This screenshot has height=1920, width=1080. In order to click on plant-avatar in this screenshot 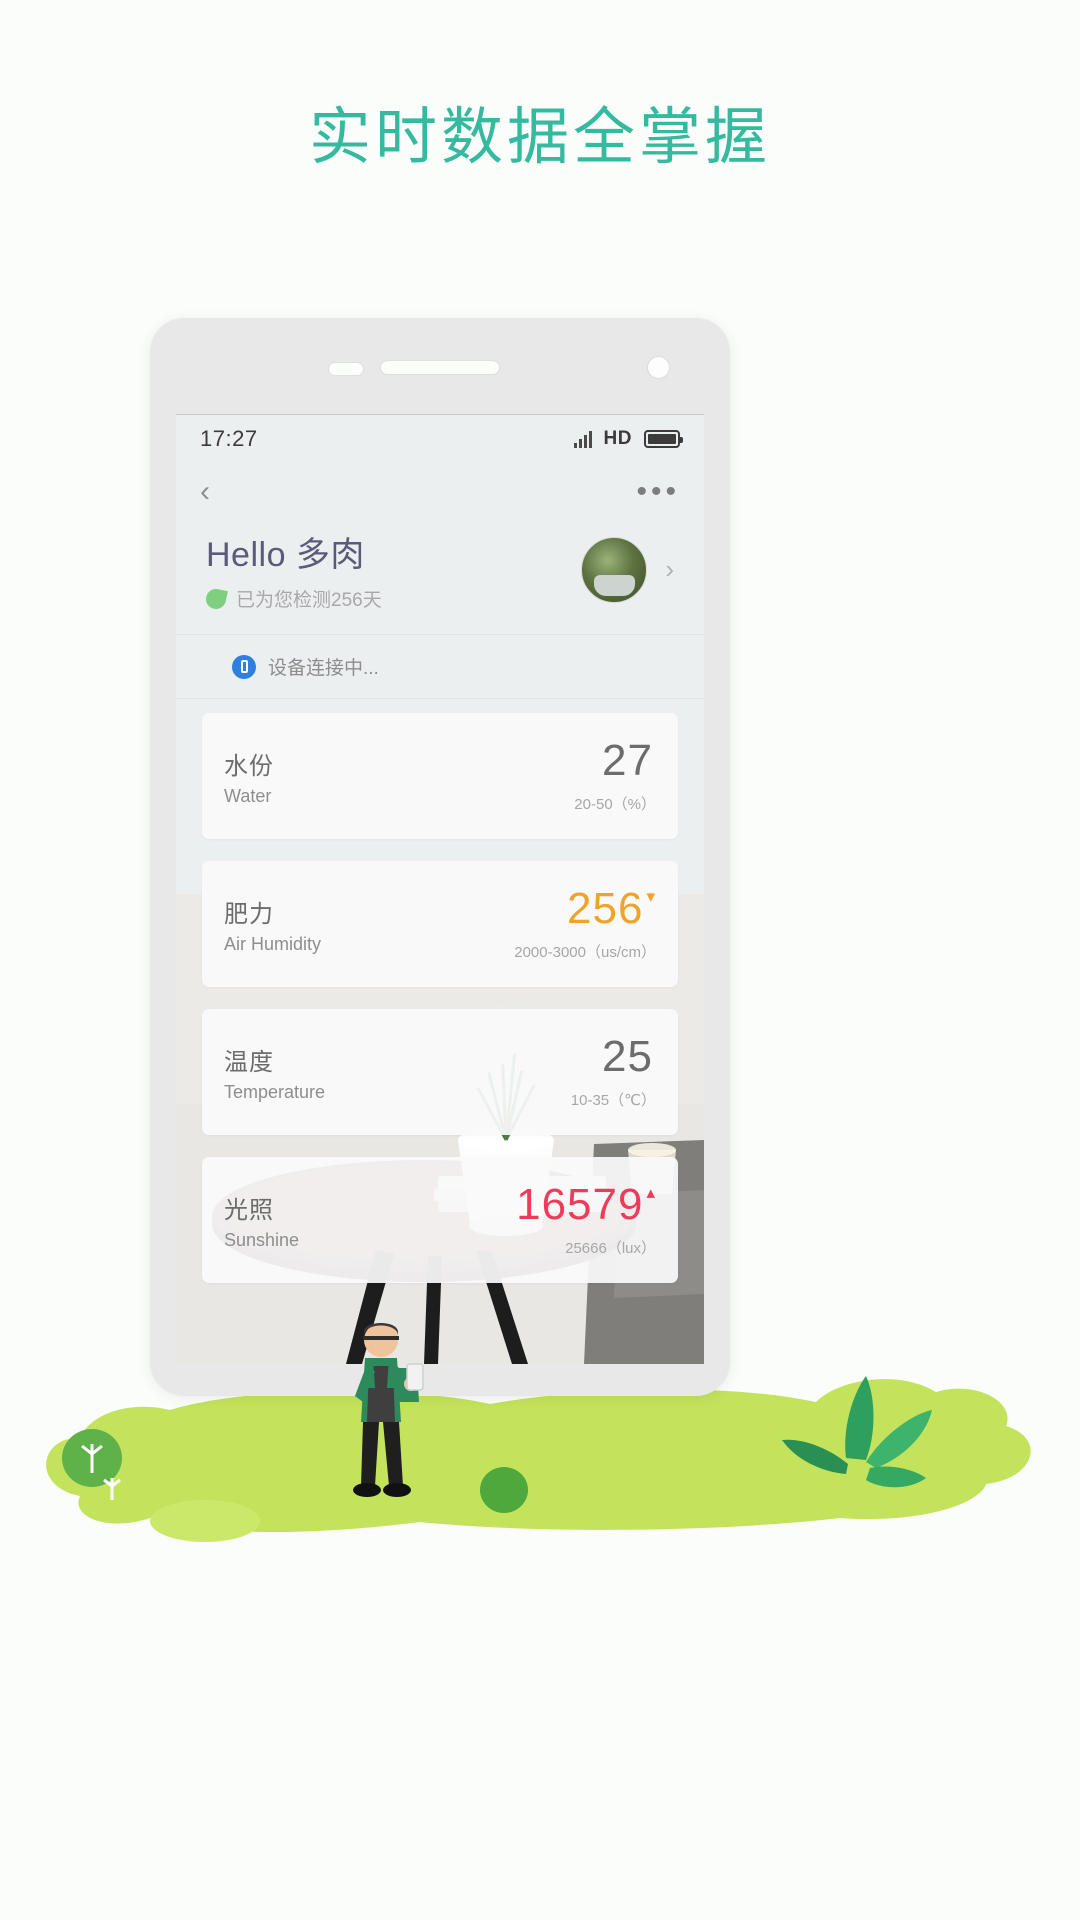, I will do `click(614, 569)`.